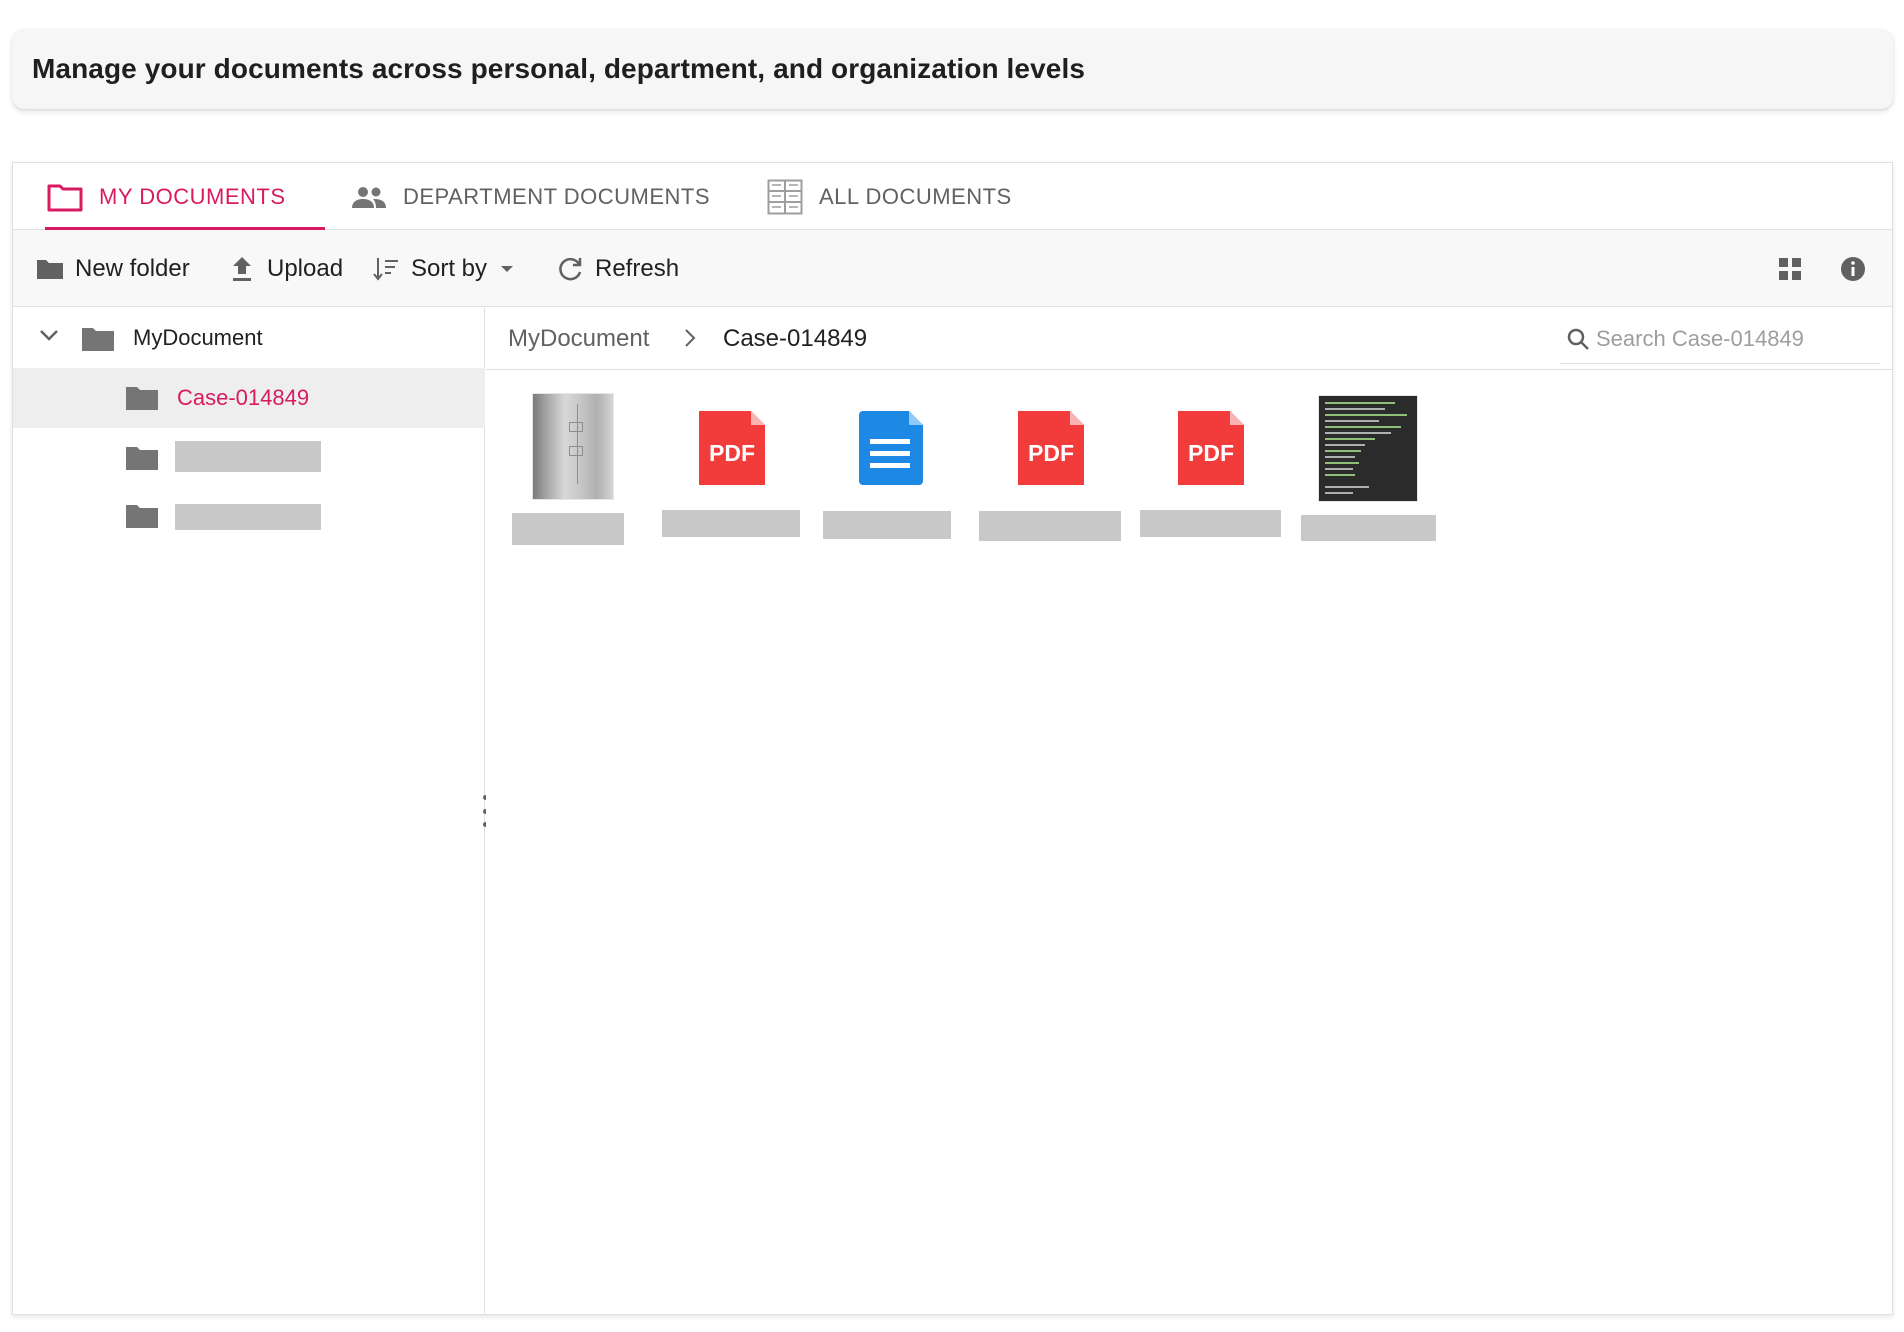  Describe the element at coordinates (305, 268) in the screenshot. I see `upload-label: Upload` at that location.